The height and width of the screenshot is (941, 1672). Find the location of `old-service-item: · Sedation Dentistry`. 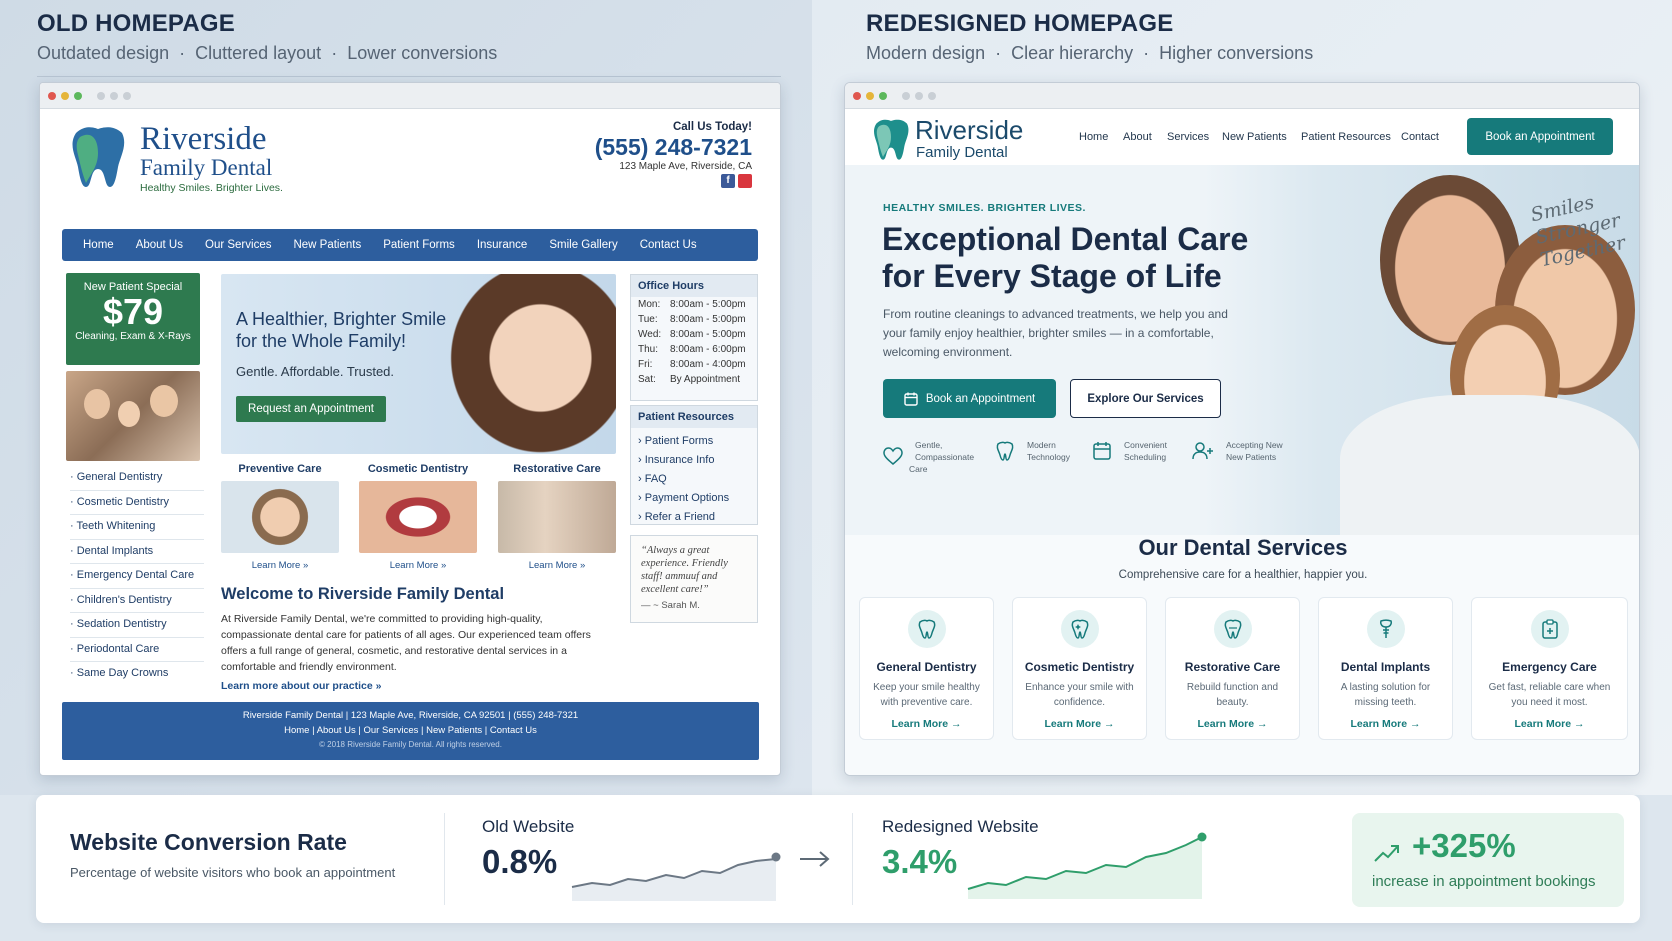

old-service-item: · Sedation Dentistry is located at coordinates (137, 625).